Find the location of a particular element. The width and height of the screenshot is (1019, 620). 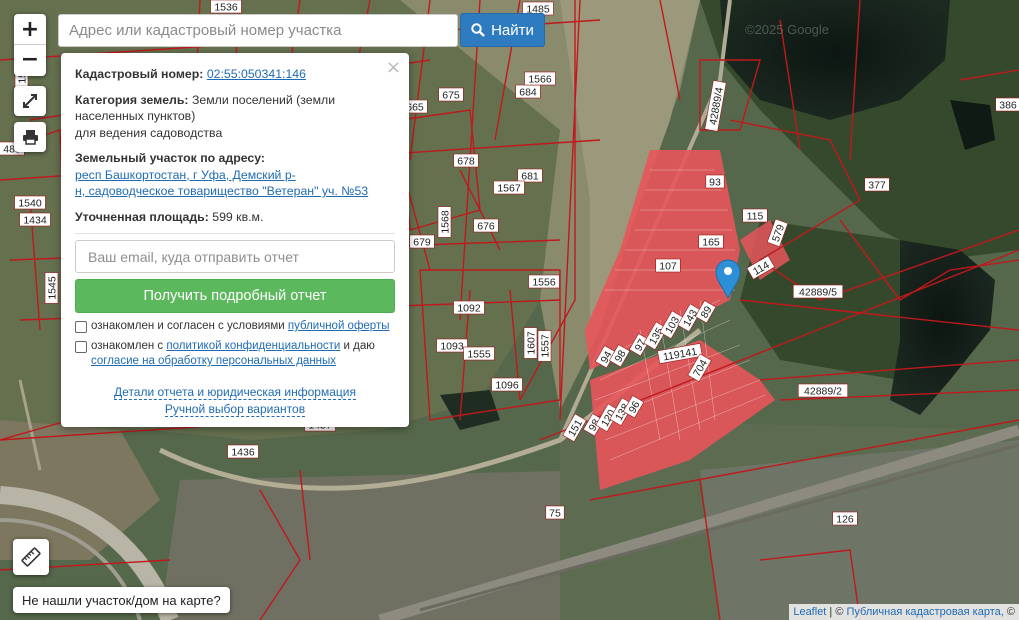

consent-offer-checkbox is located at coordinates (81, 327).